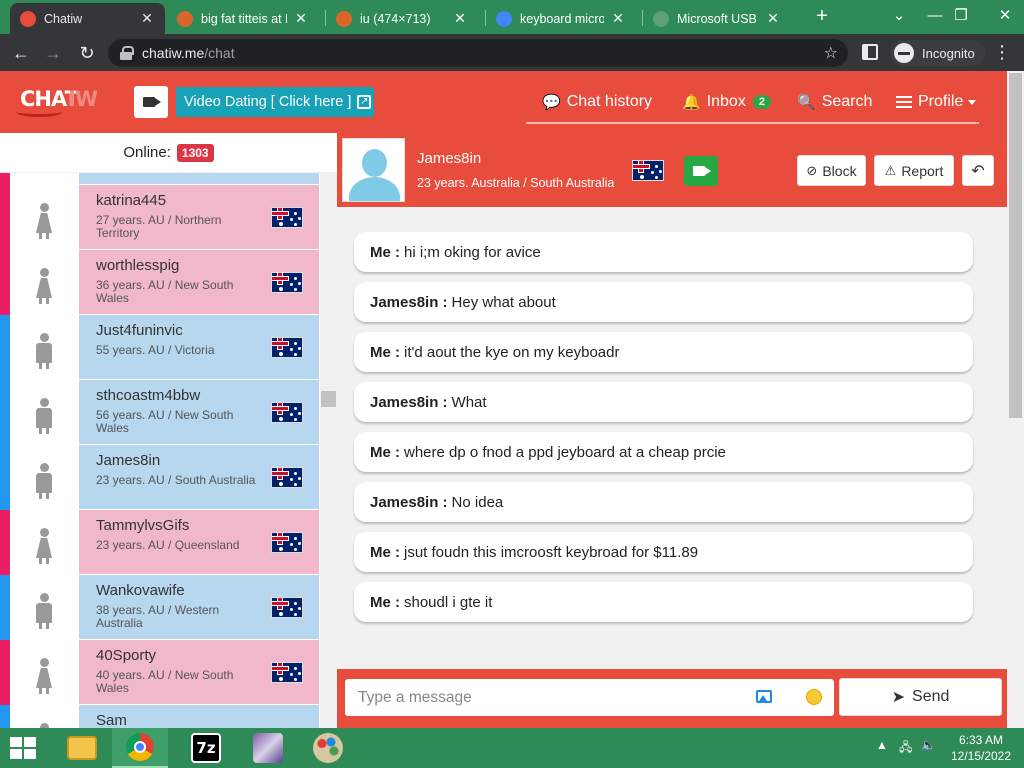  What do you see at coordinates (199, 477) in the screenshot?
I see `user-card: James8in 23 years. AU / South Australia` at bounding box center [199, 477].